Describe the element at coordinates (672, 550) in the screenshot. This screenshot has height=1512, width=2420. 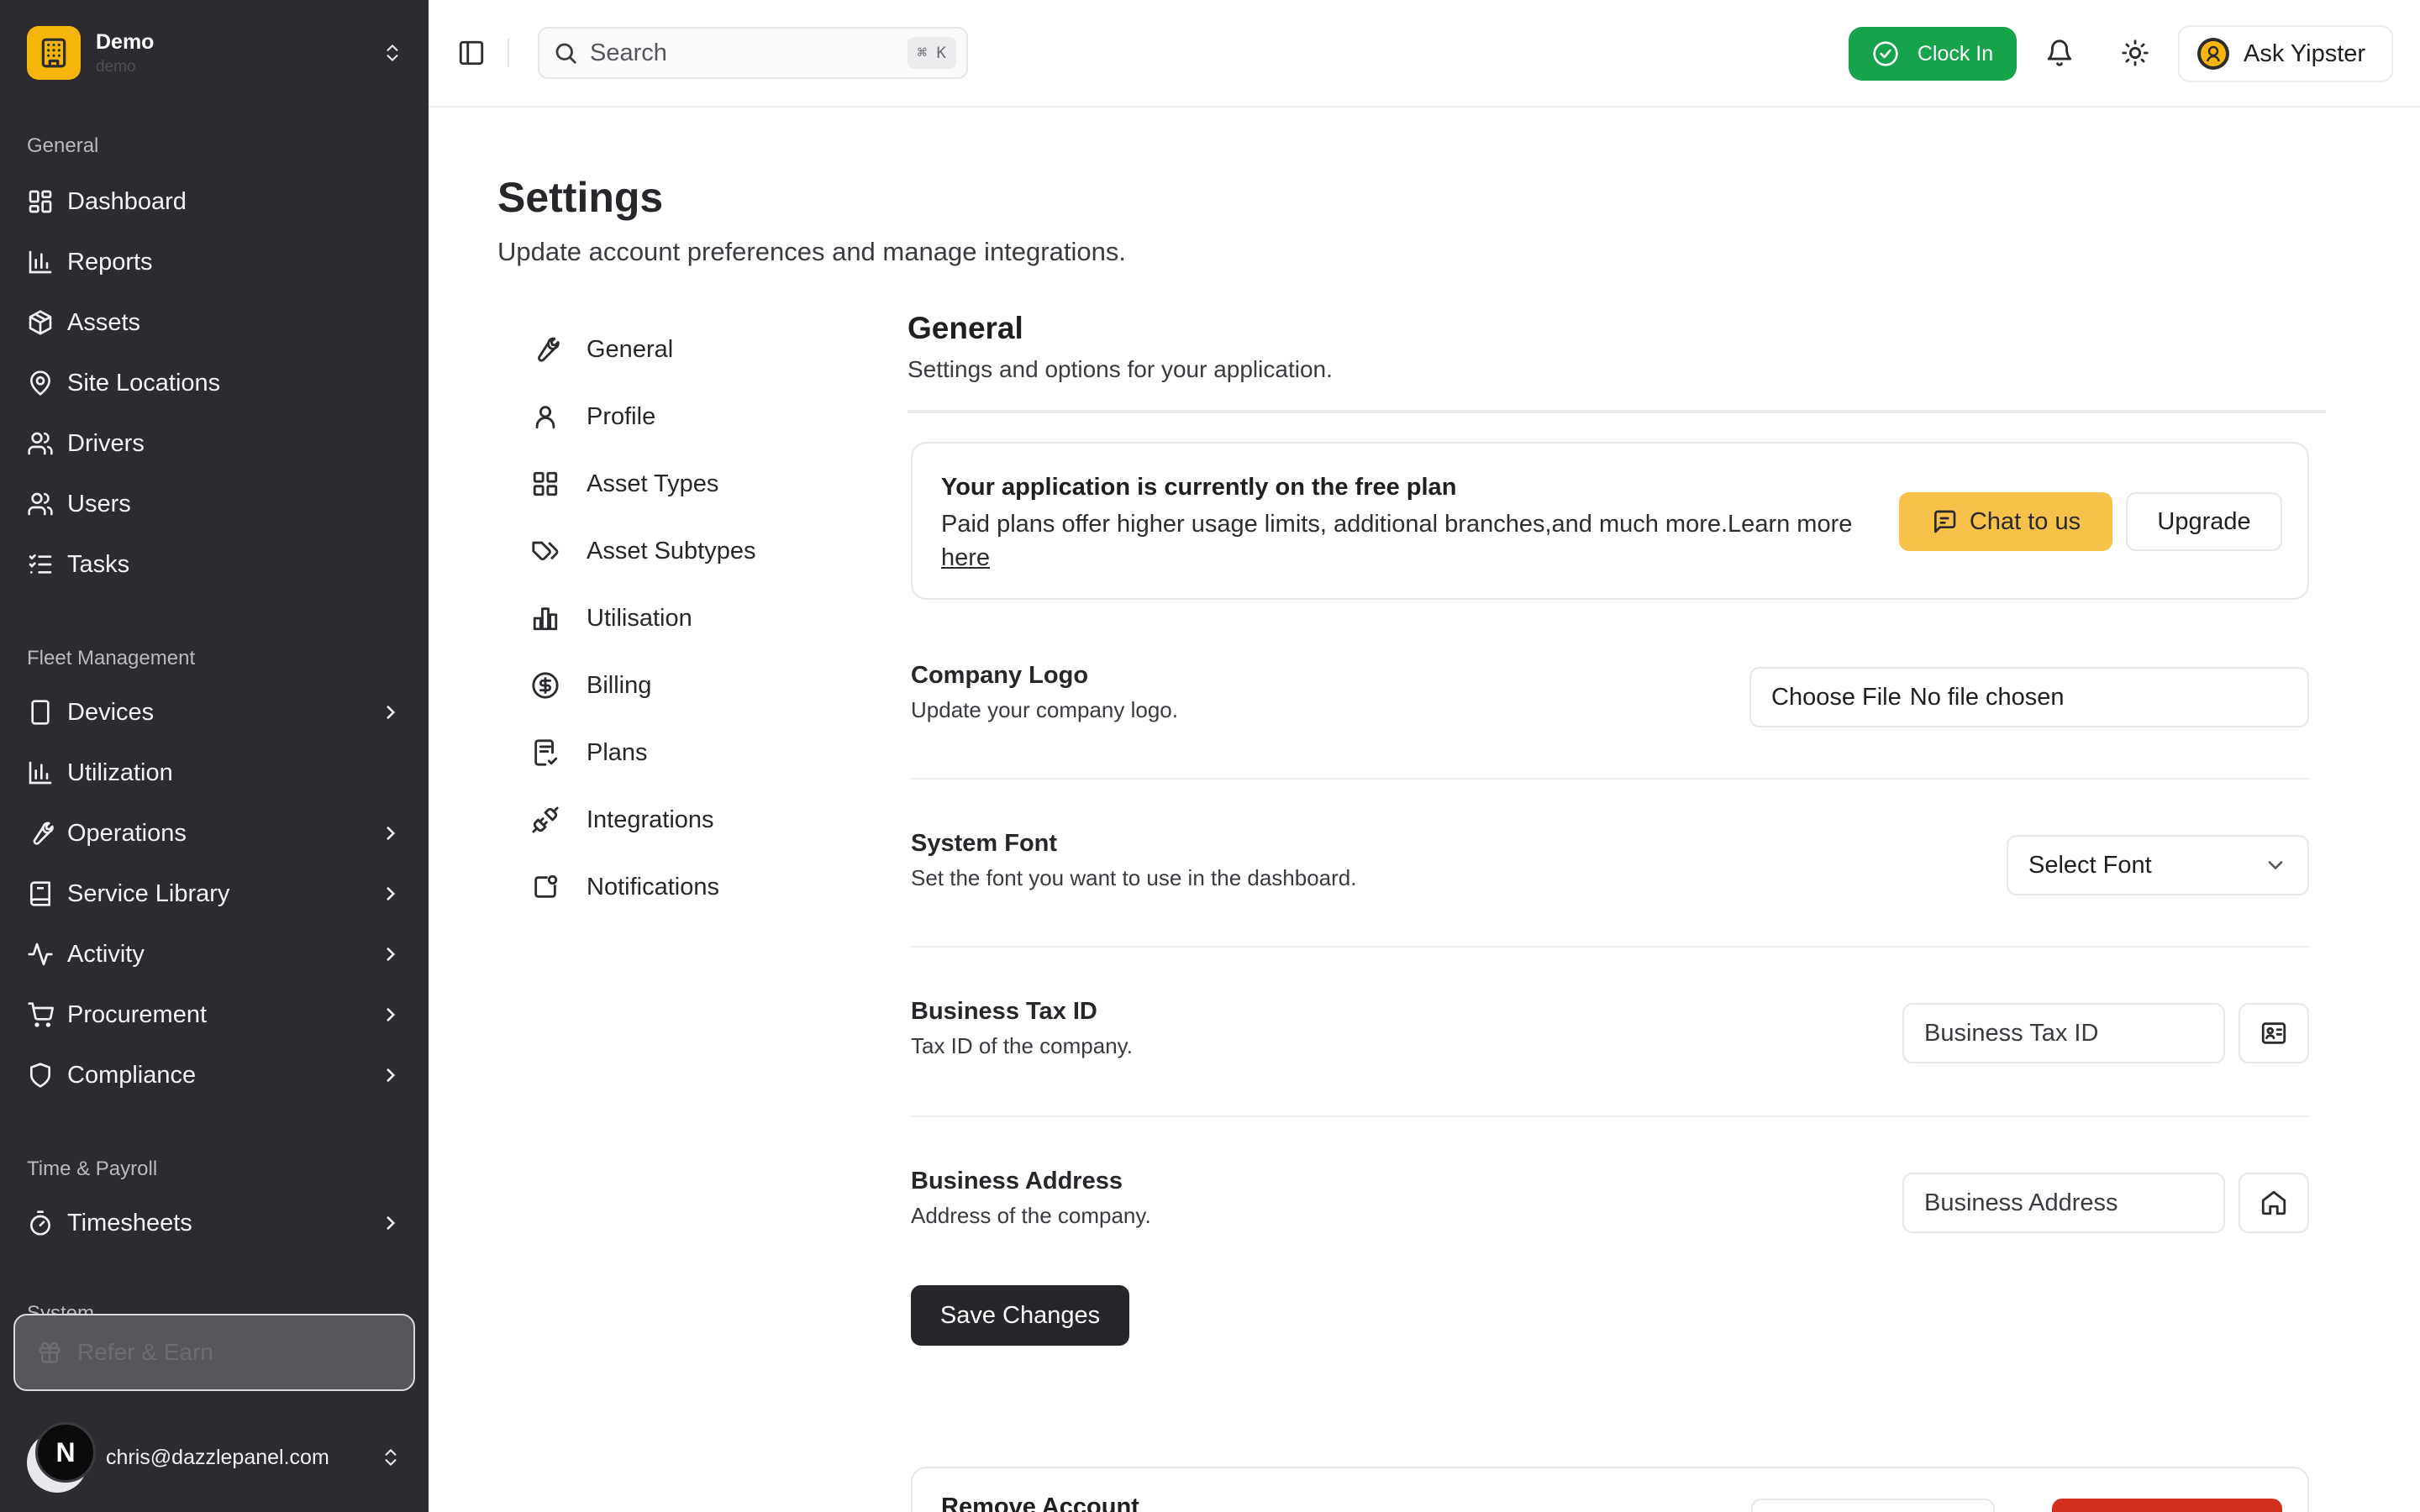
I see `settings-tab-label: Asset Subtypes` at that location.